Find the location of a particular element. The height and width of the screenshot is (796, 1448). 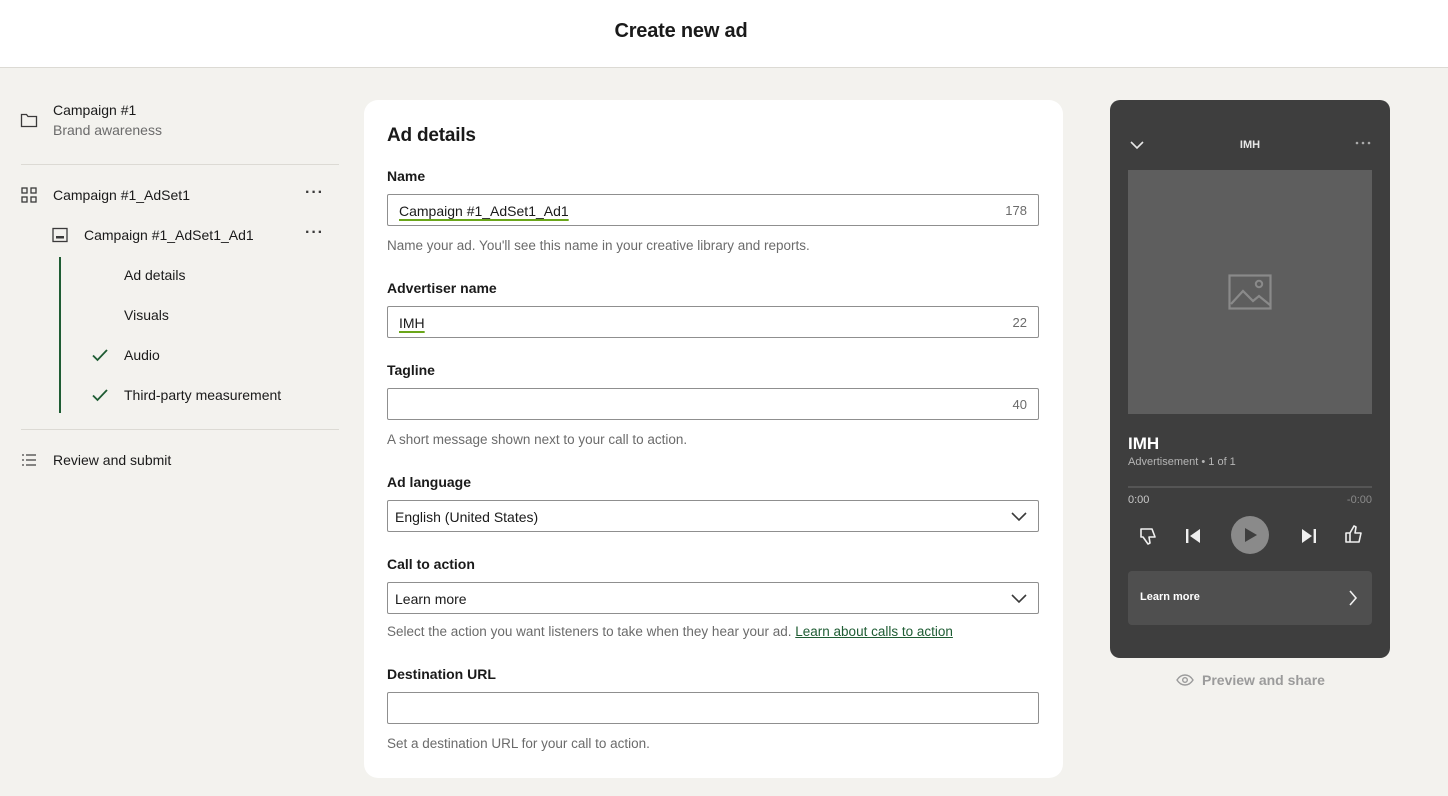

image-icon is located at coordinates (1250, 292).